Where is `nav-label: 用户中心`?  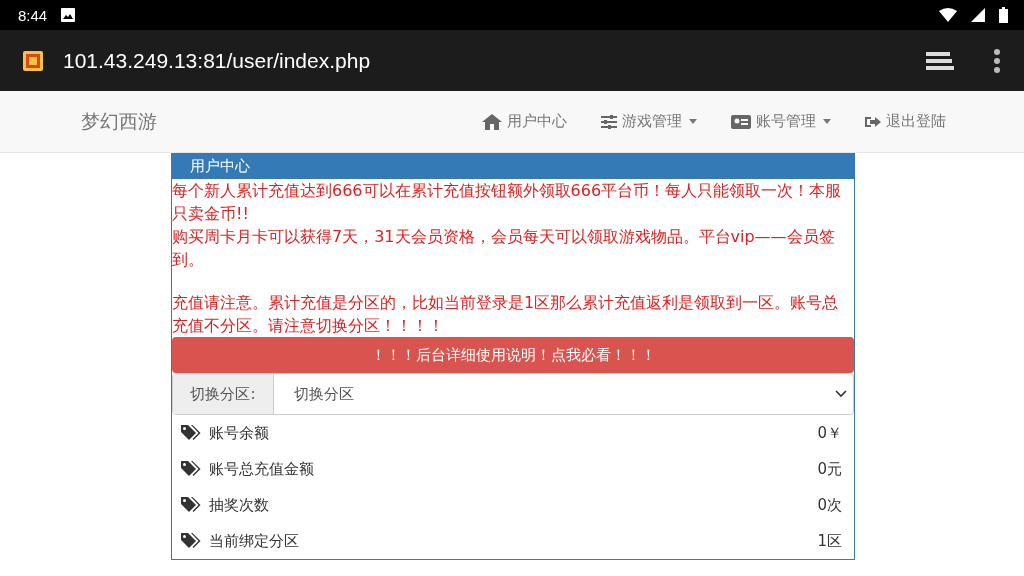 nav-label: 用户中心 is located at coordinates (537, 121).